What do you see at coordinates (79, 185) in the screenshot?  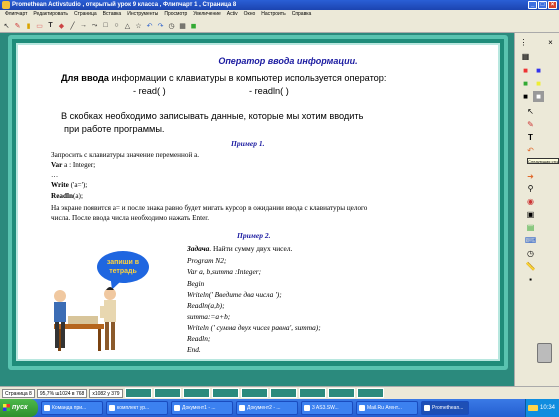 I see `write-args: ('a=');` at bounding box center [79, 185].